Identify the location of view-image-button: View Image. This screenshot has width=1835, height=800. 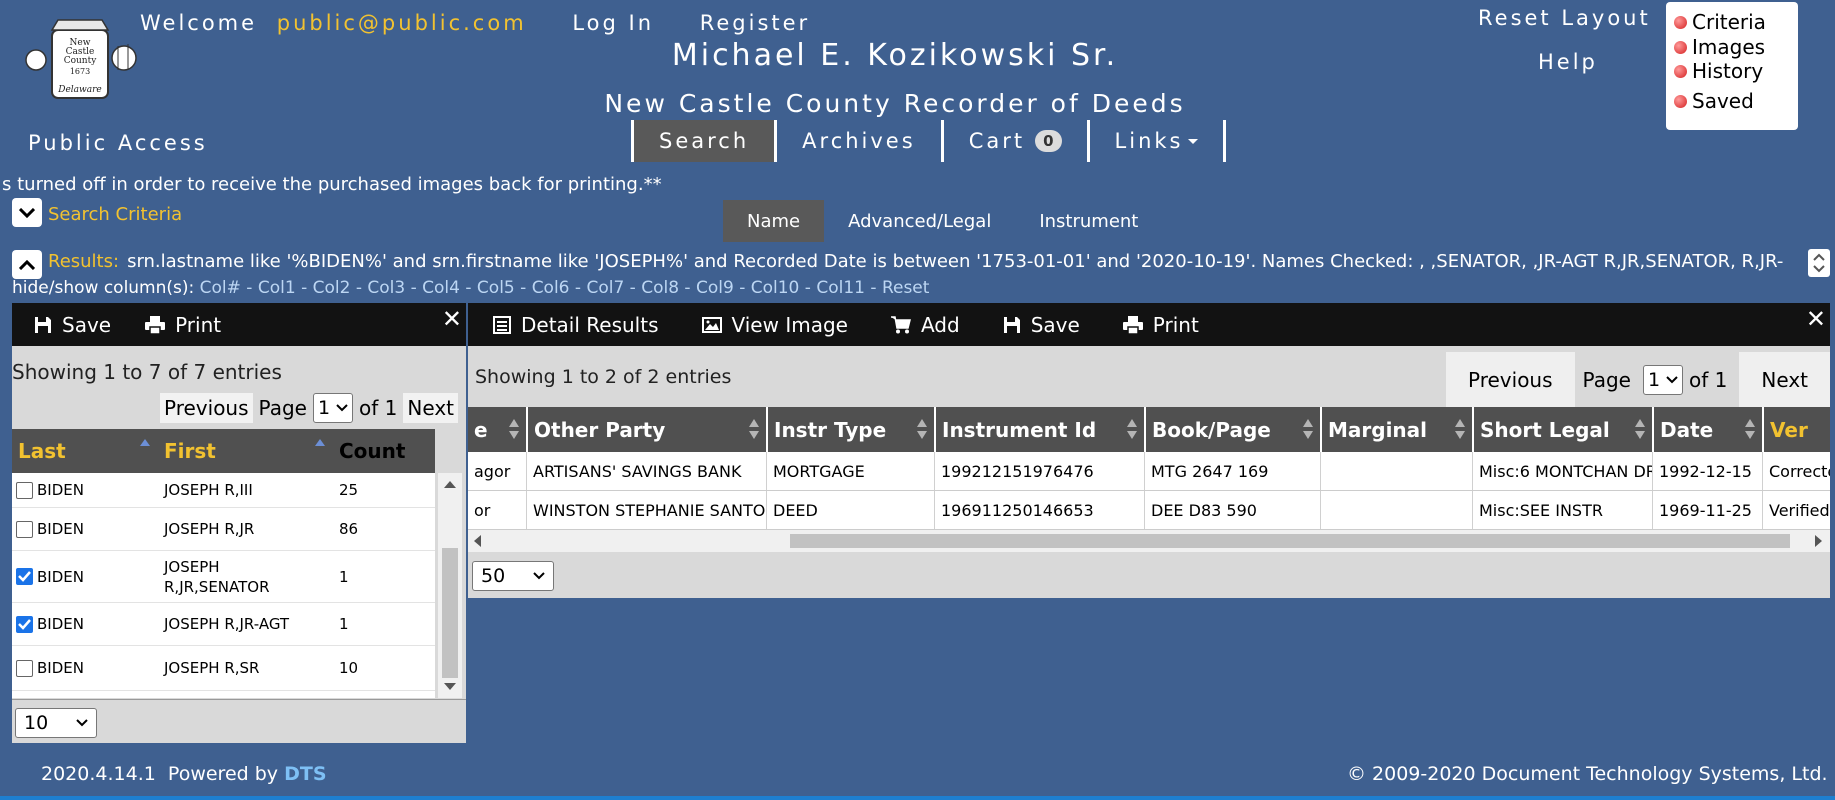
(774, 325).